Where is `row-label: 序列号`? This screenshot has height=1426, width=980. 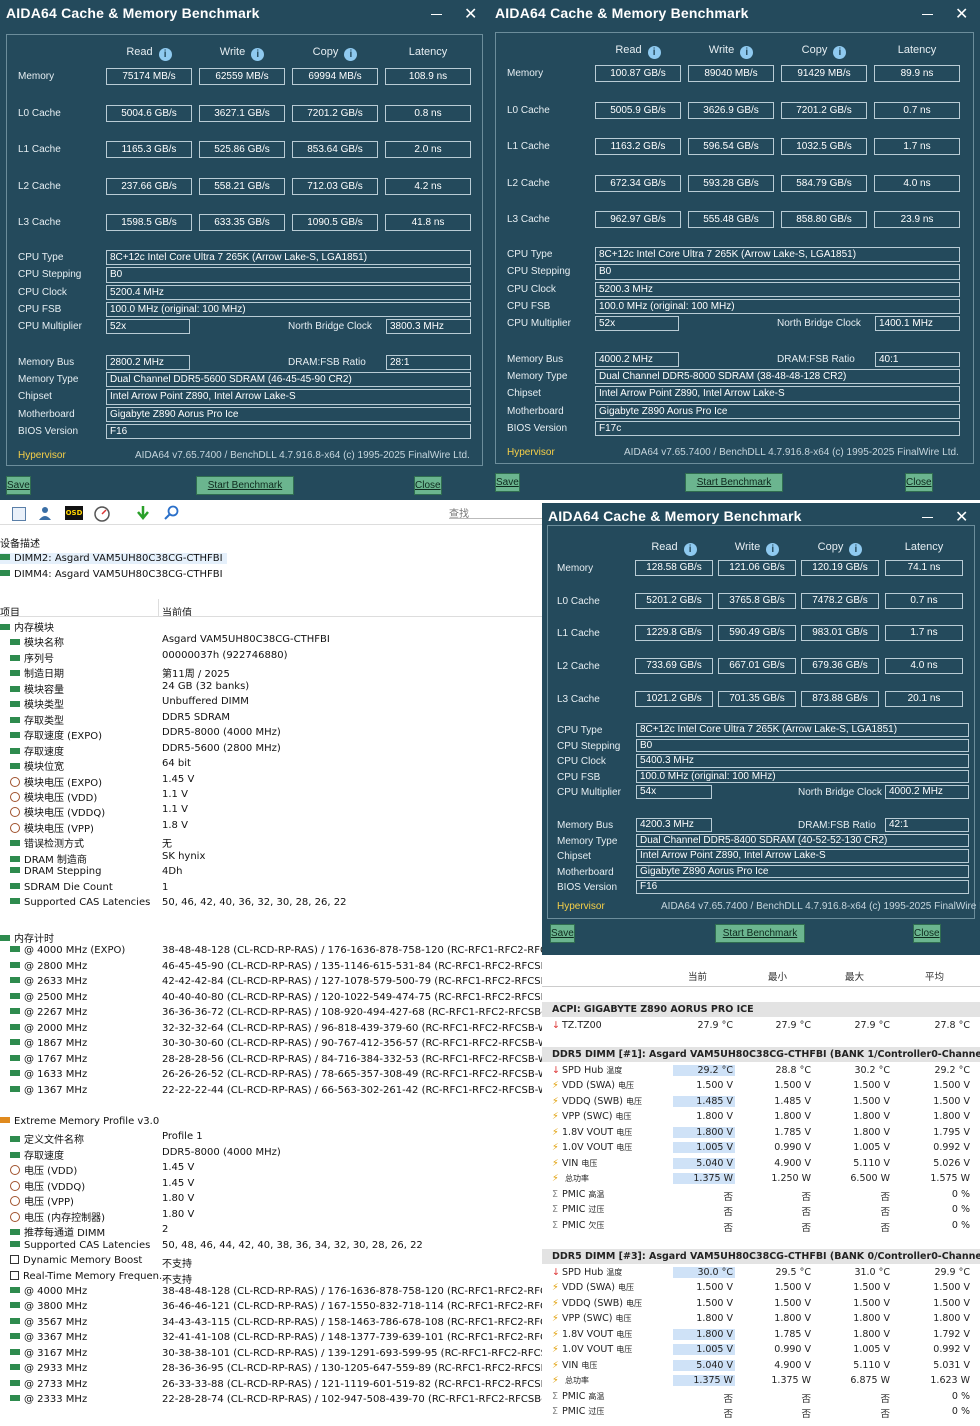 row-label: 序列号 is located at coordinates (39, 659).